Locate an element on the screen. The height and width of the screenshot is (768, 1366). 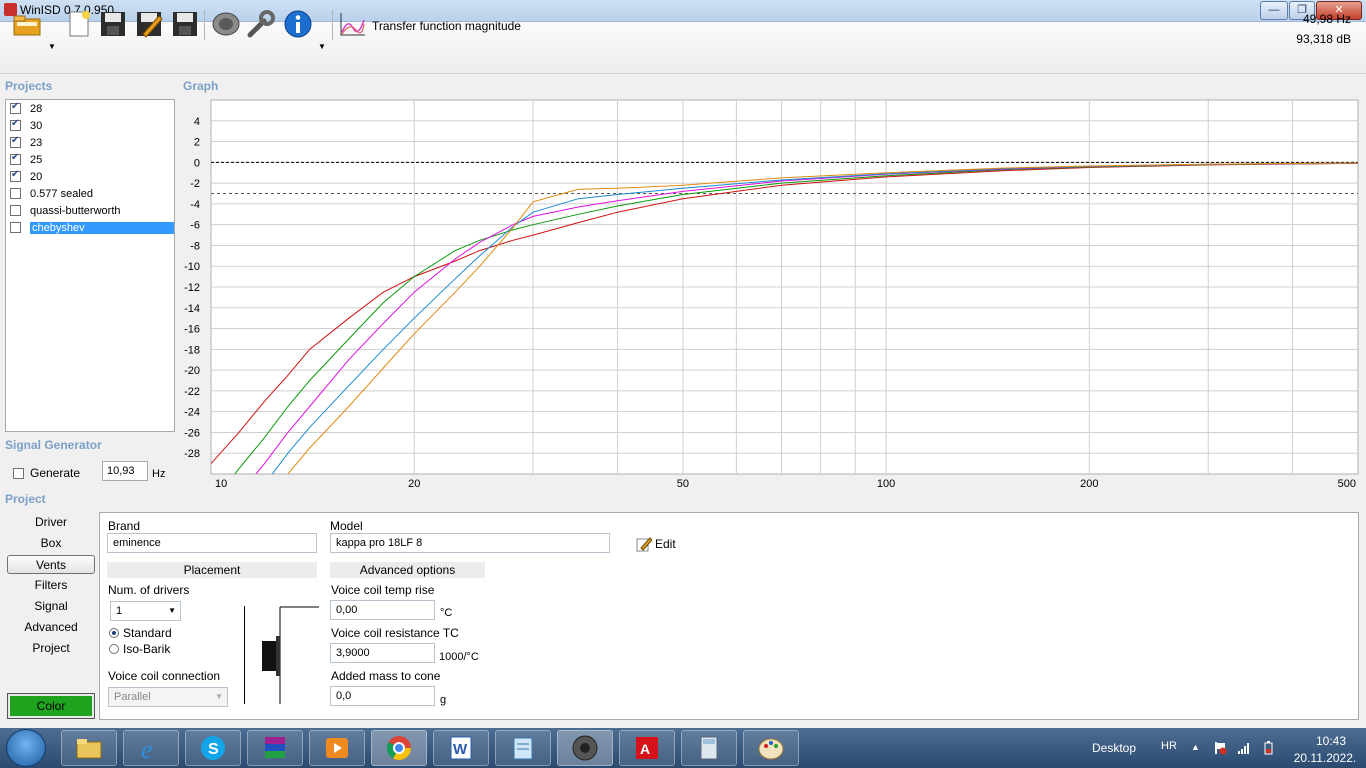
chrome-icon is located at coordinates (399, 748).